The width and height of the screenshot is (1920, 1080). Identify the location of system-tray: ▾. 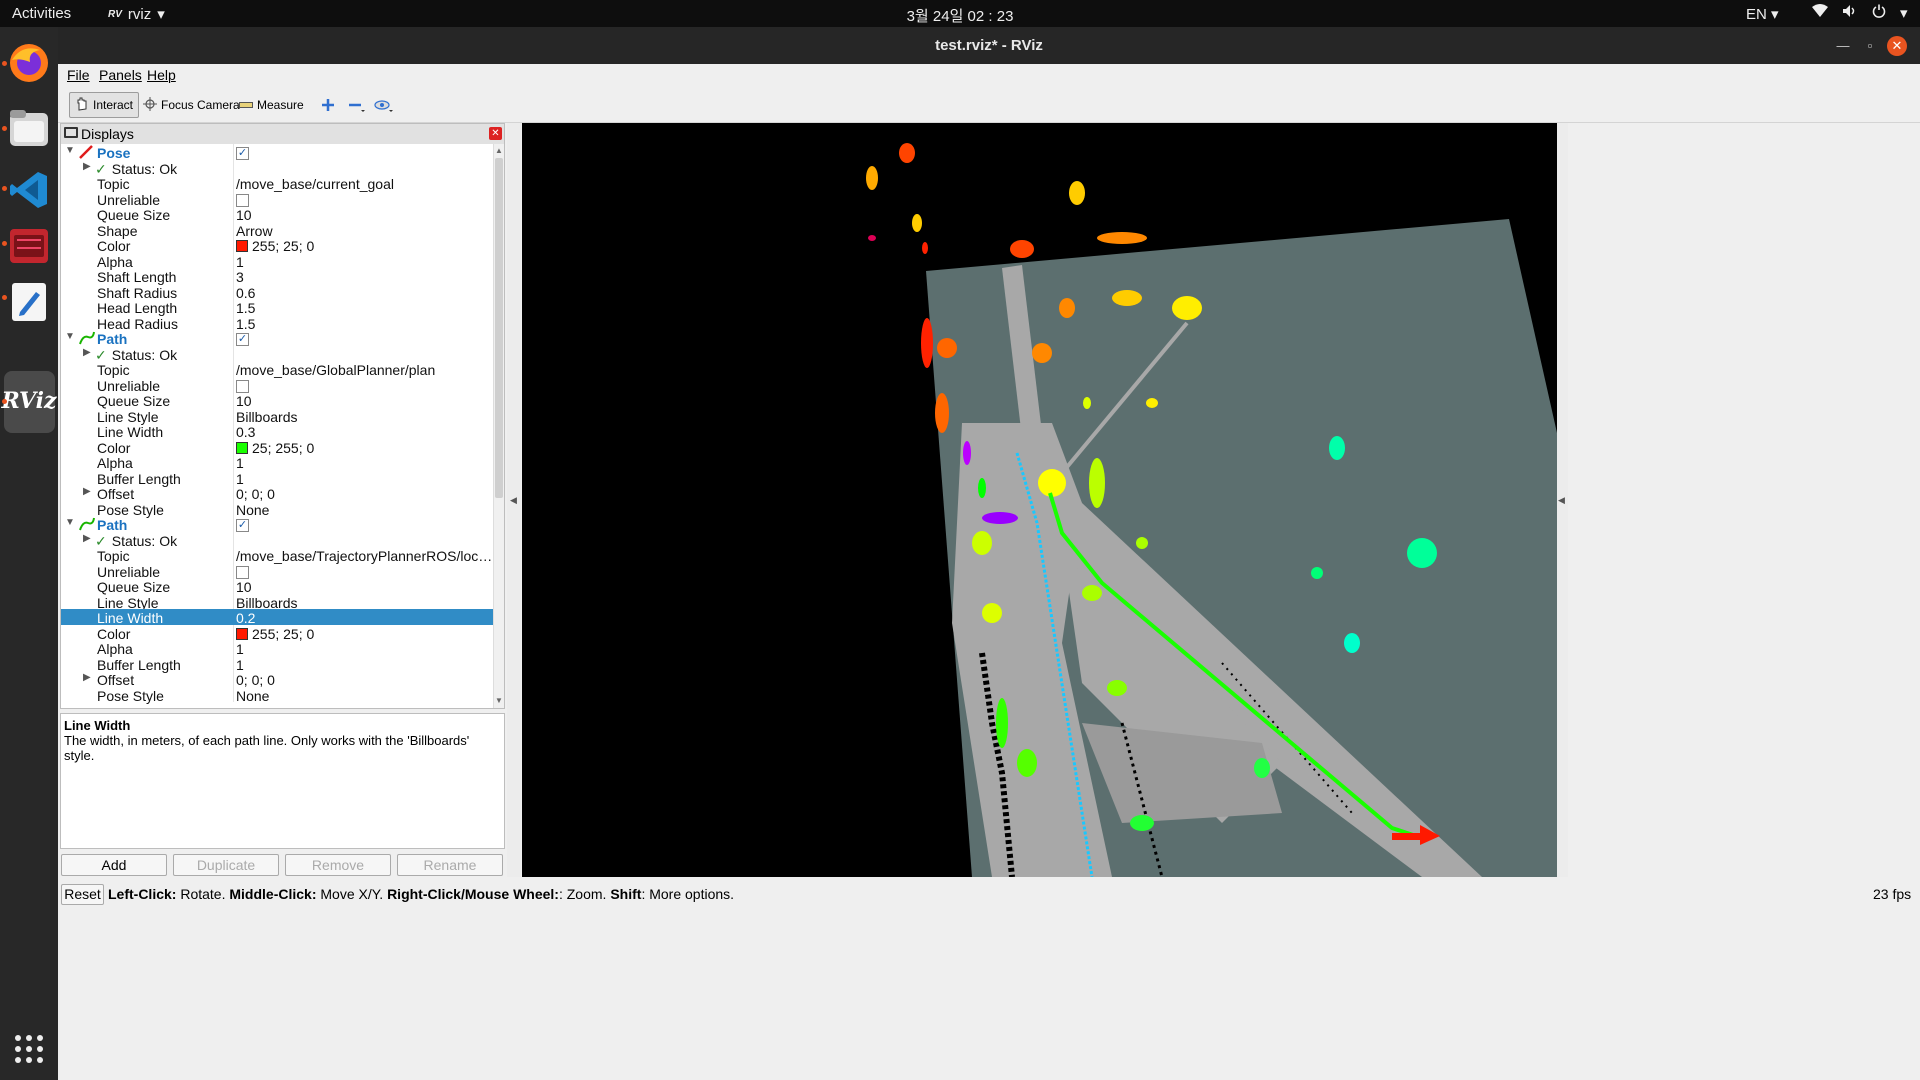
(1860, 13).